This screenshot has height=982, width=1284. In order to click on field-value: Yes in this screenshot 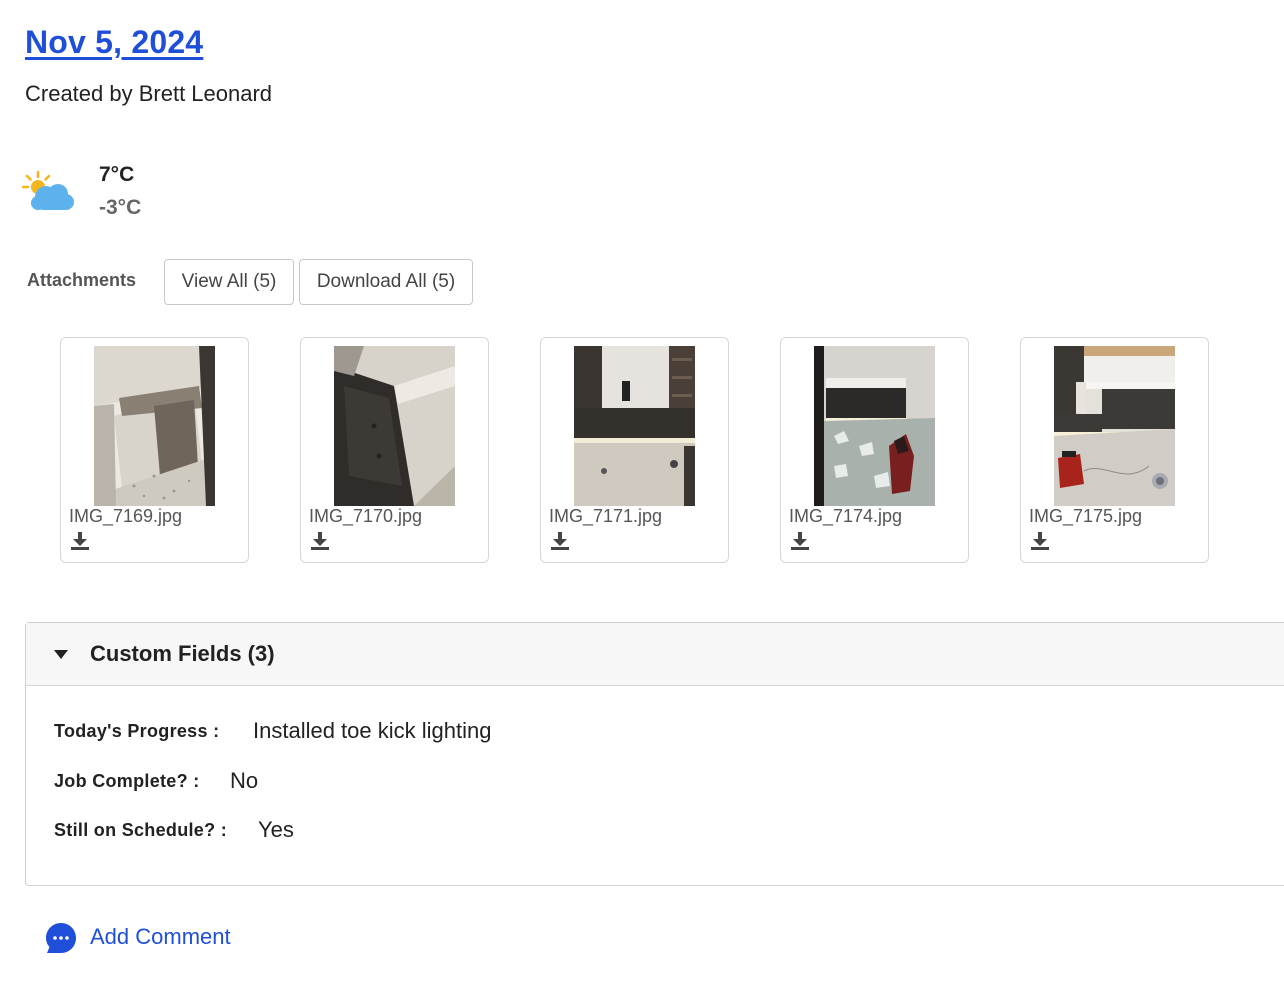, I will do `click(276, 829)`.